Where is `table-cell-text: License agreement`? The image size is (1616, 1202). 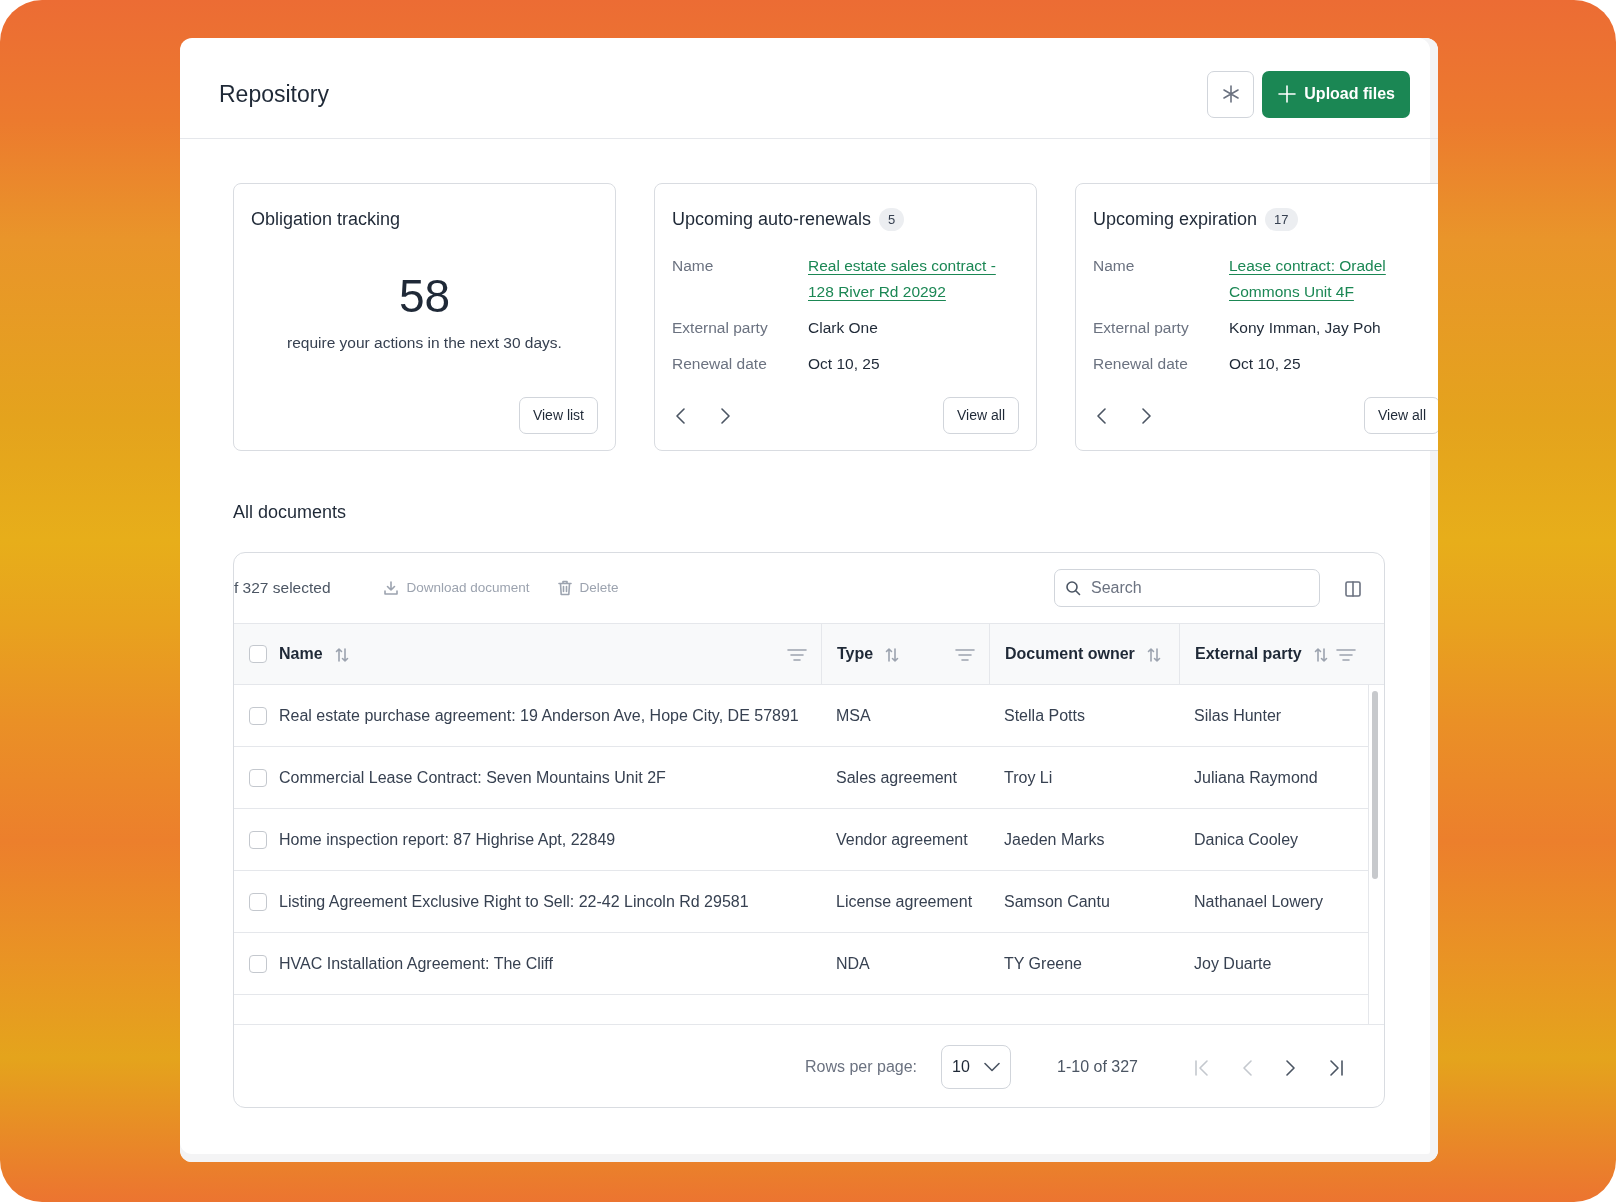 table-cell-text: License agreement is located at coordinates (904, 901).